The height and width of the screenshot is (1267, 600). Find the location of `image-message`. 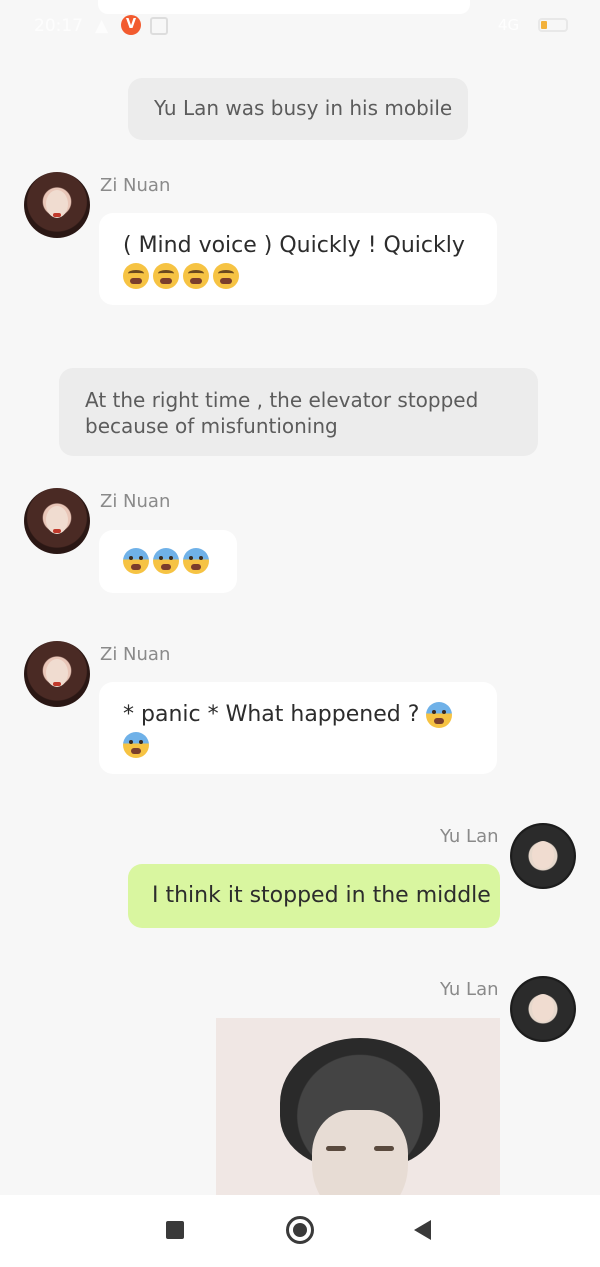

image-message is located at coordinates (358, 1113).